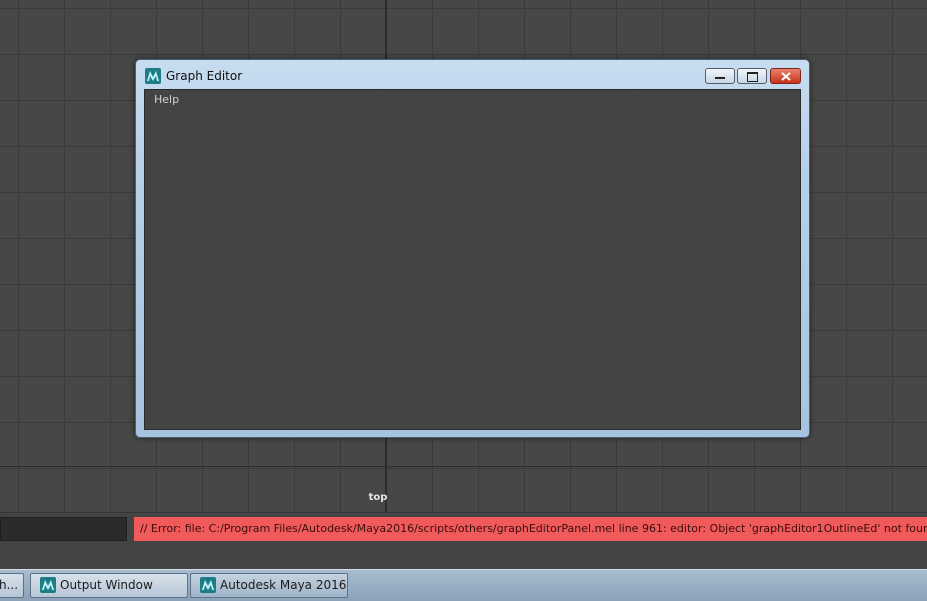 The height and width of the screenshot is (601, 927). What do you see at coordinates (63, 529) in the screenshot?
I see `command-input` at bounding box center [63, 529].